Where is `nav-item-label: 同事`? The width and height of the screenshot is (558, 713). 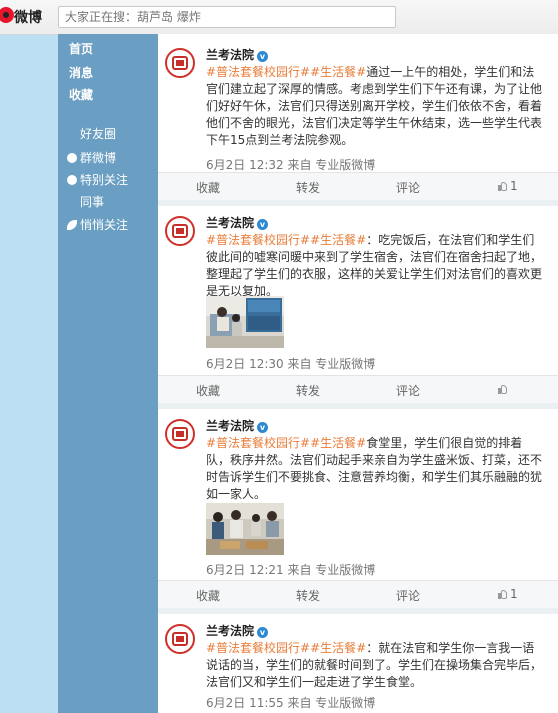
nav-item-label: 同事 is located at coordinates (92, 202).